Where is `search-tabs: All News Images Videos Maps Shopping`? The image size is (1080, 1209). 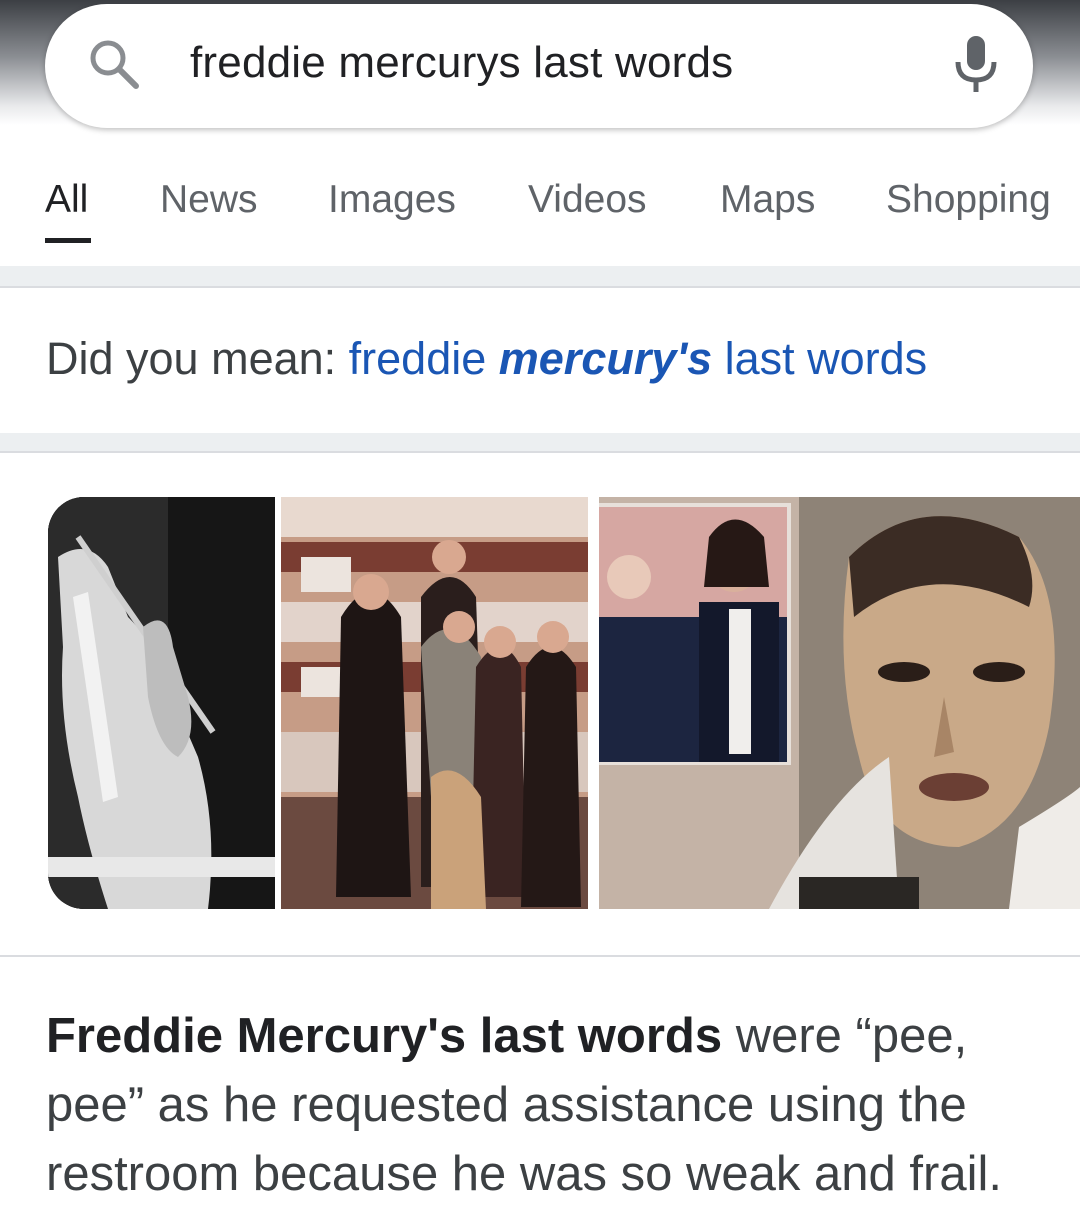 search-tabs: All News Images Videos Maps Shopping is located at coordinates (540, 207).